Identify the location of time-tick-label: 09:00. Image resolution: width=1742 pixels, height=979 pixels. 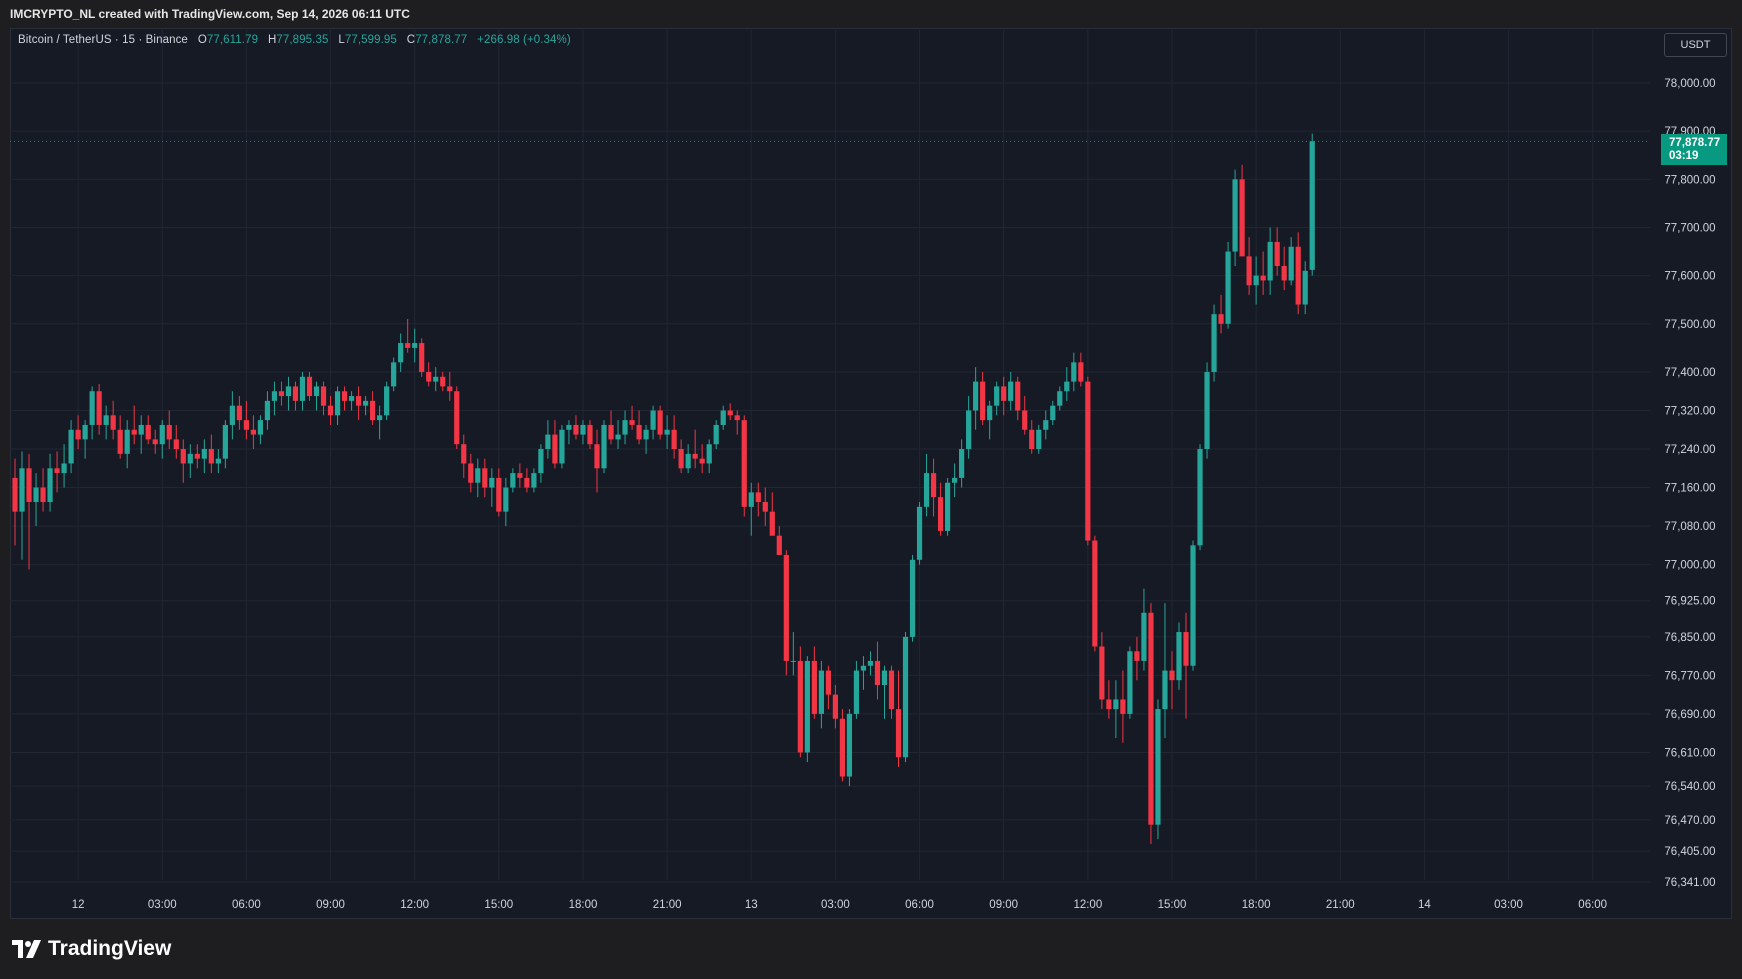
(330, 905).